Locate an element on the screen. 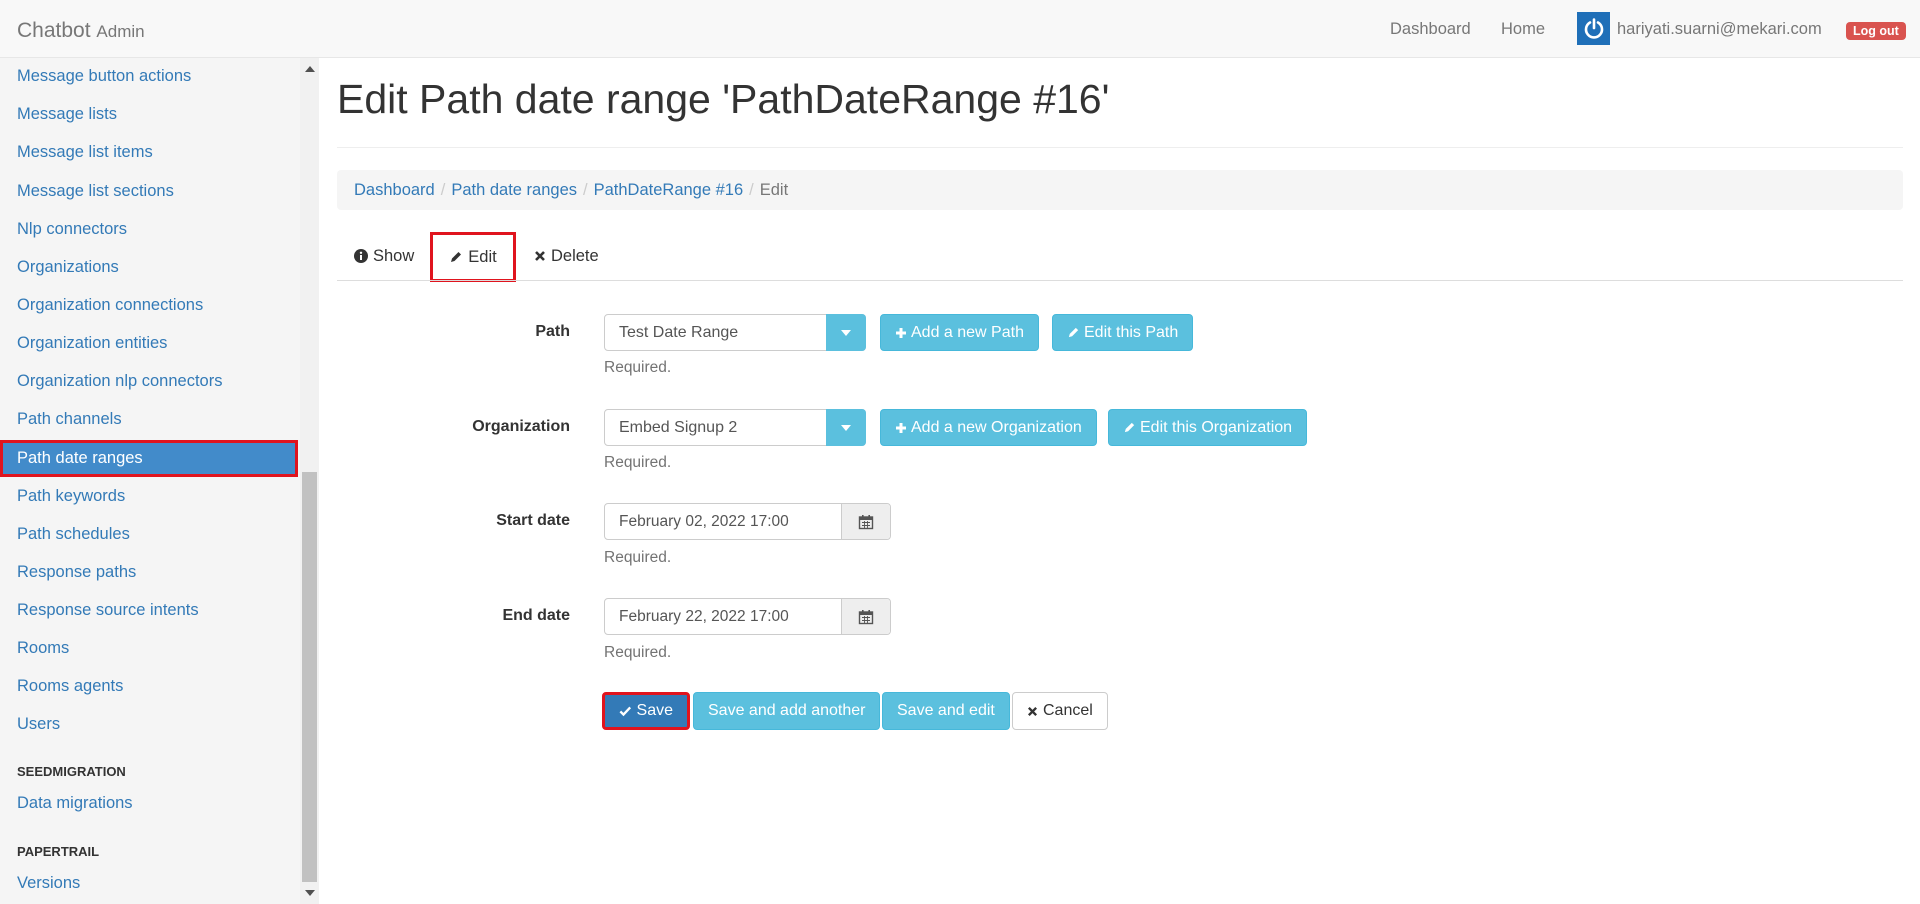  path-help-text: Required. is located at coordinates (638, 367).